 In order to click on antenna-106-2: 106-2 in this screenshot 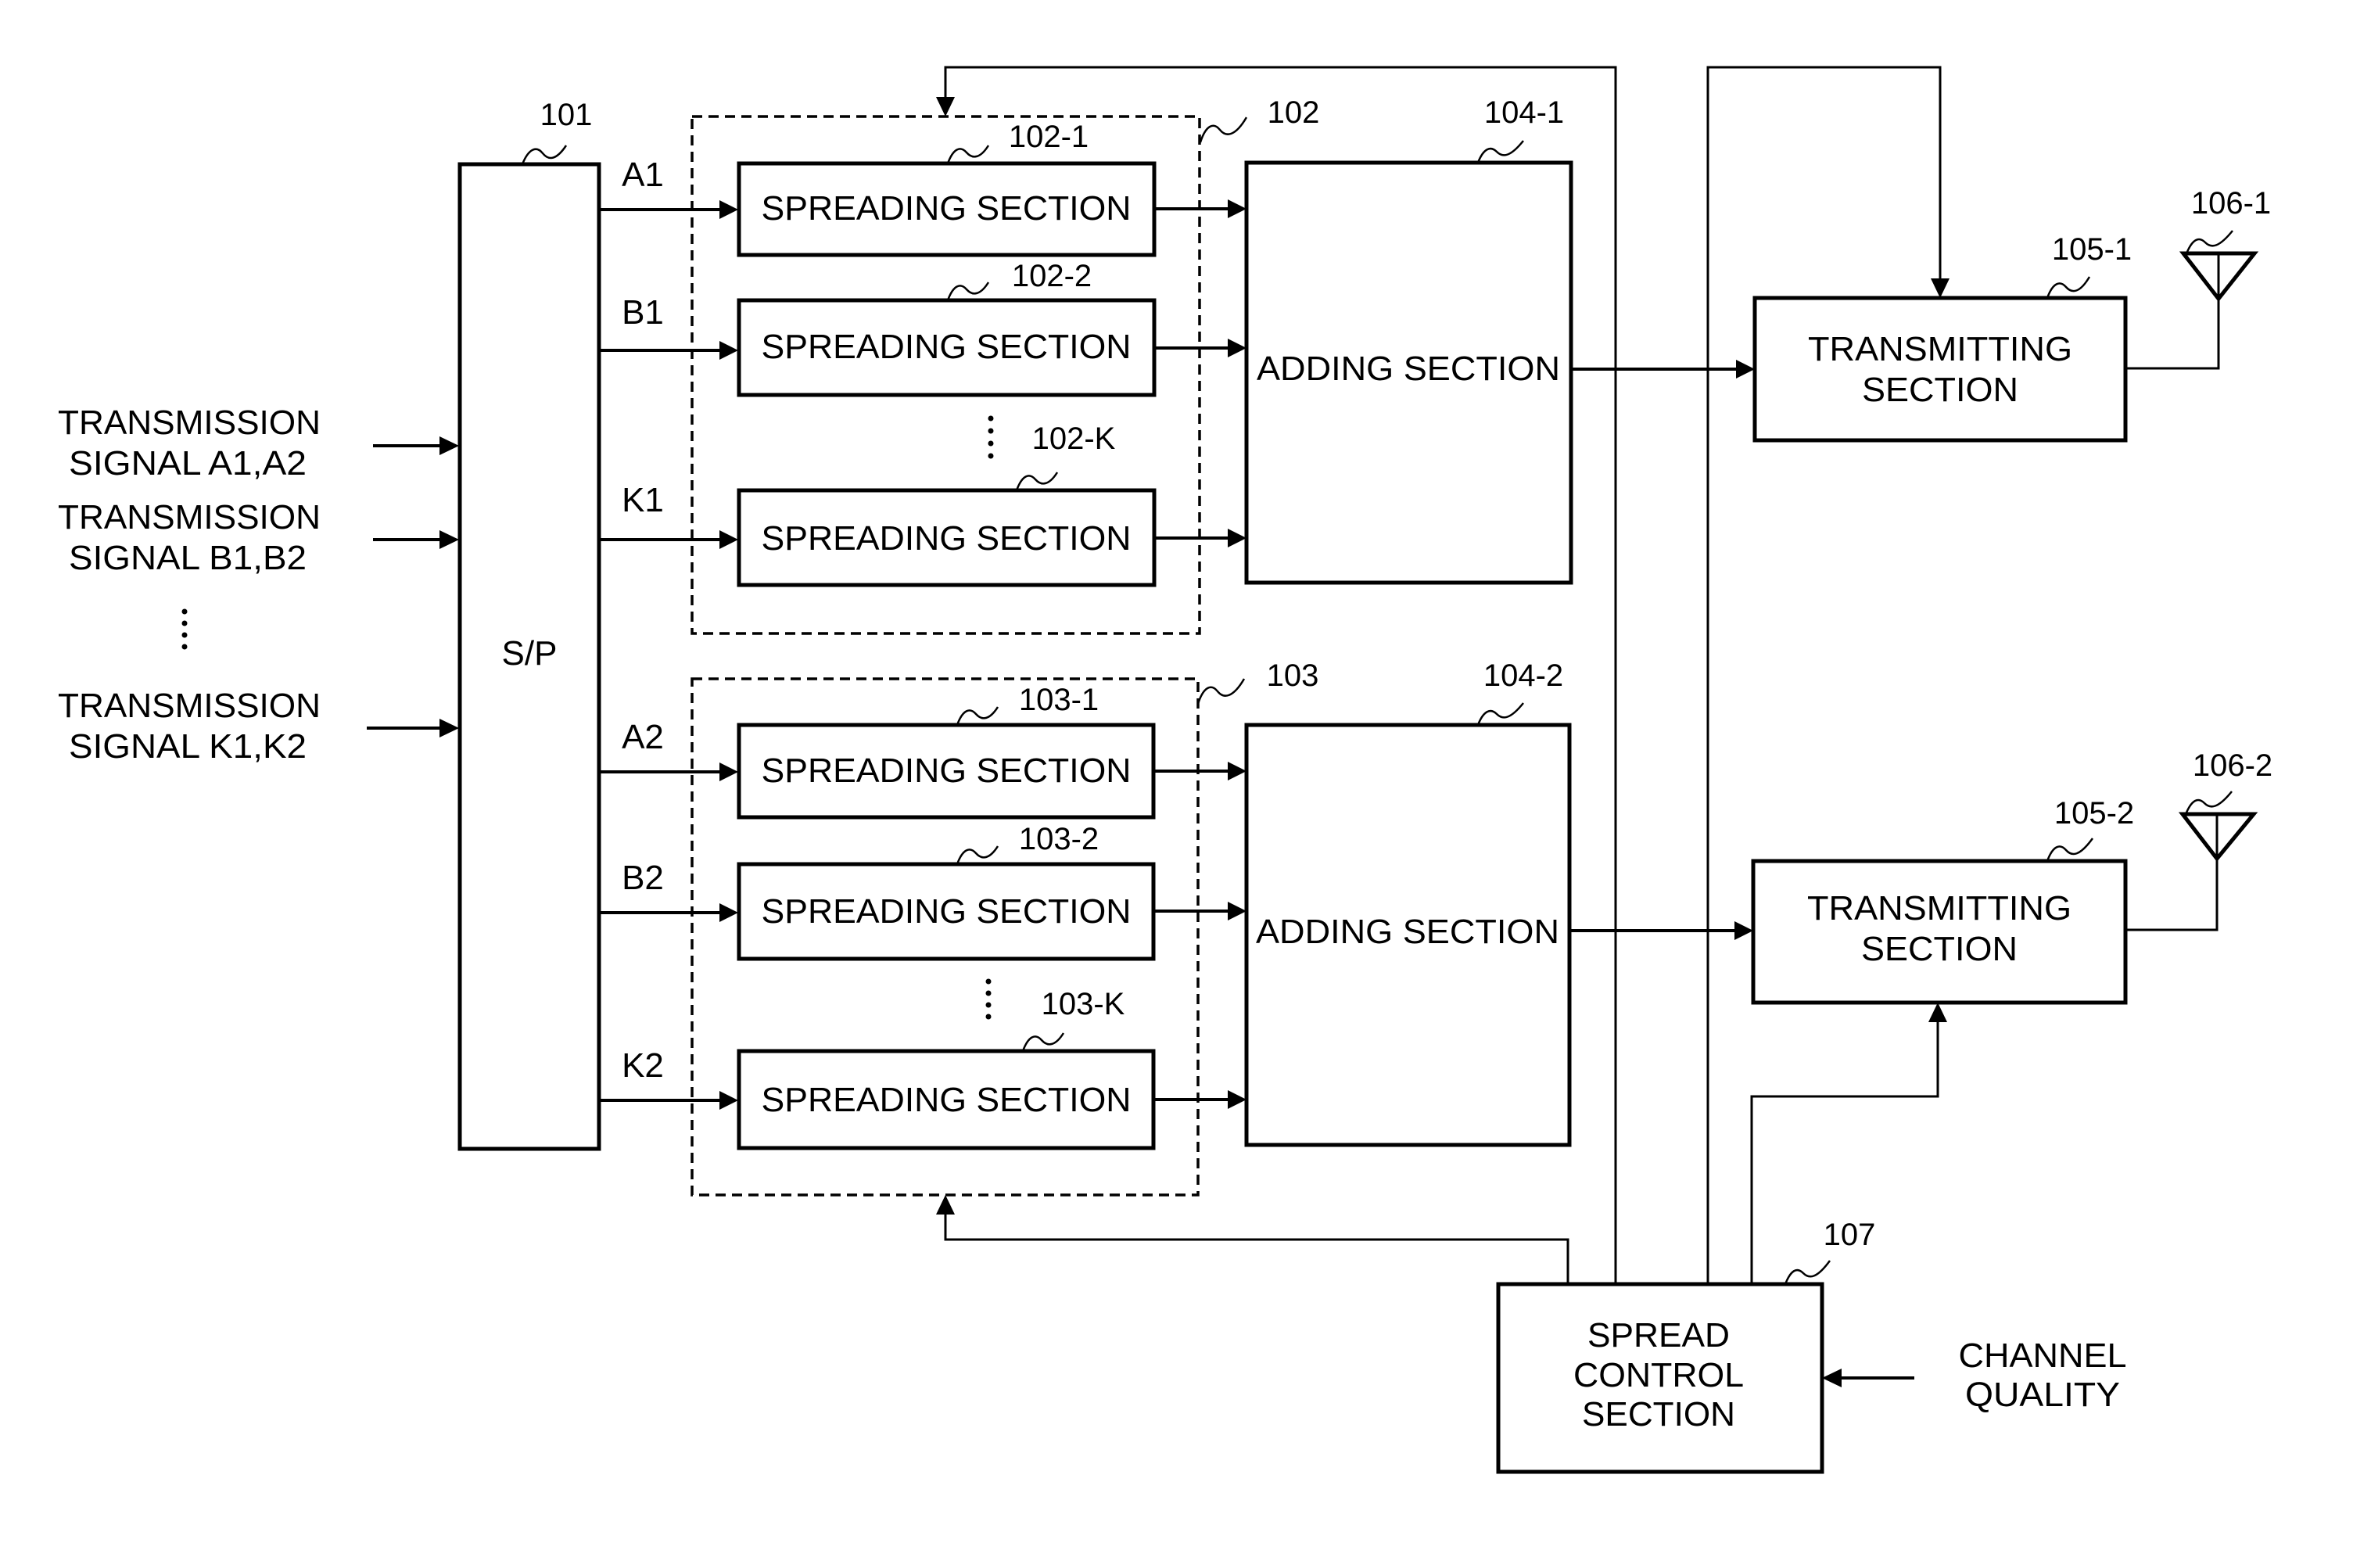, I will do `click(2225, 805)`.